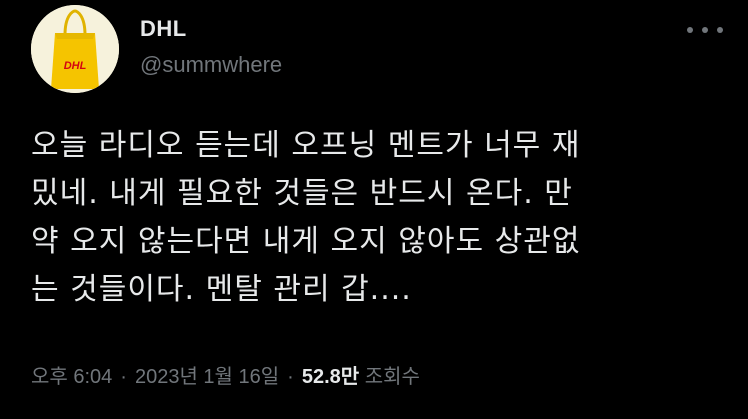 This screenshot has height=419, width=748. Describe the element at coordinates (211, 65) in the screenshot. I see `author-handle: @summwhere` at that location.